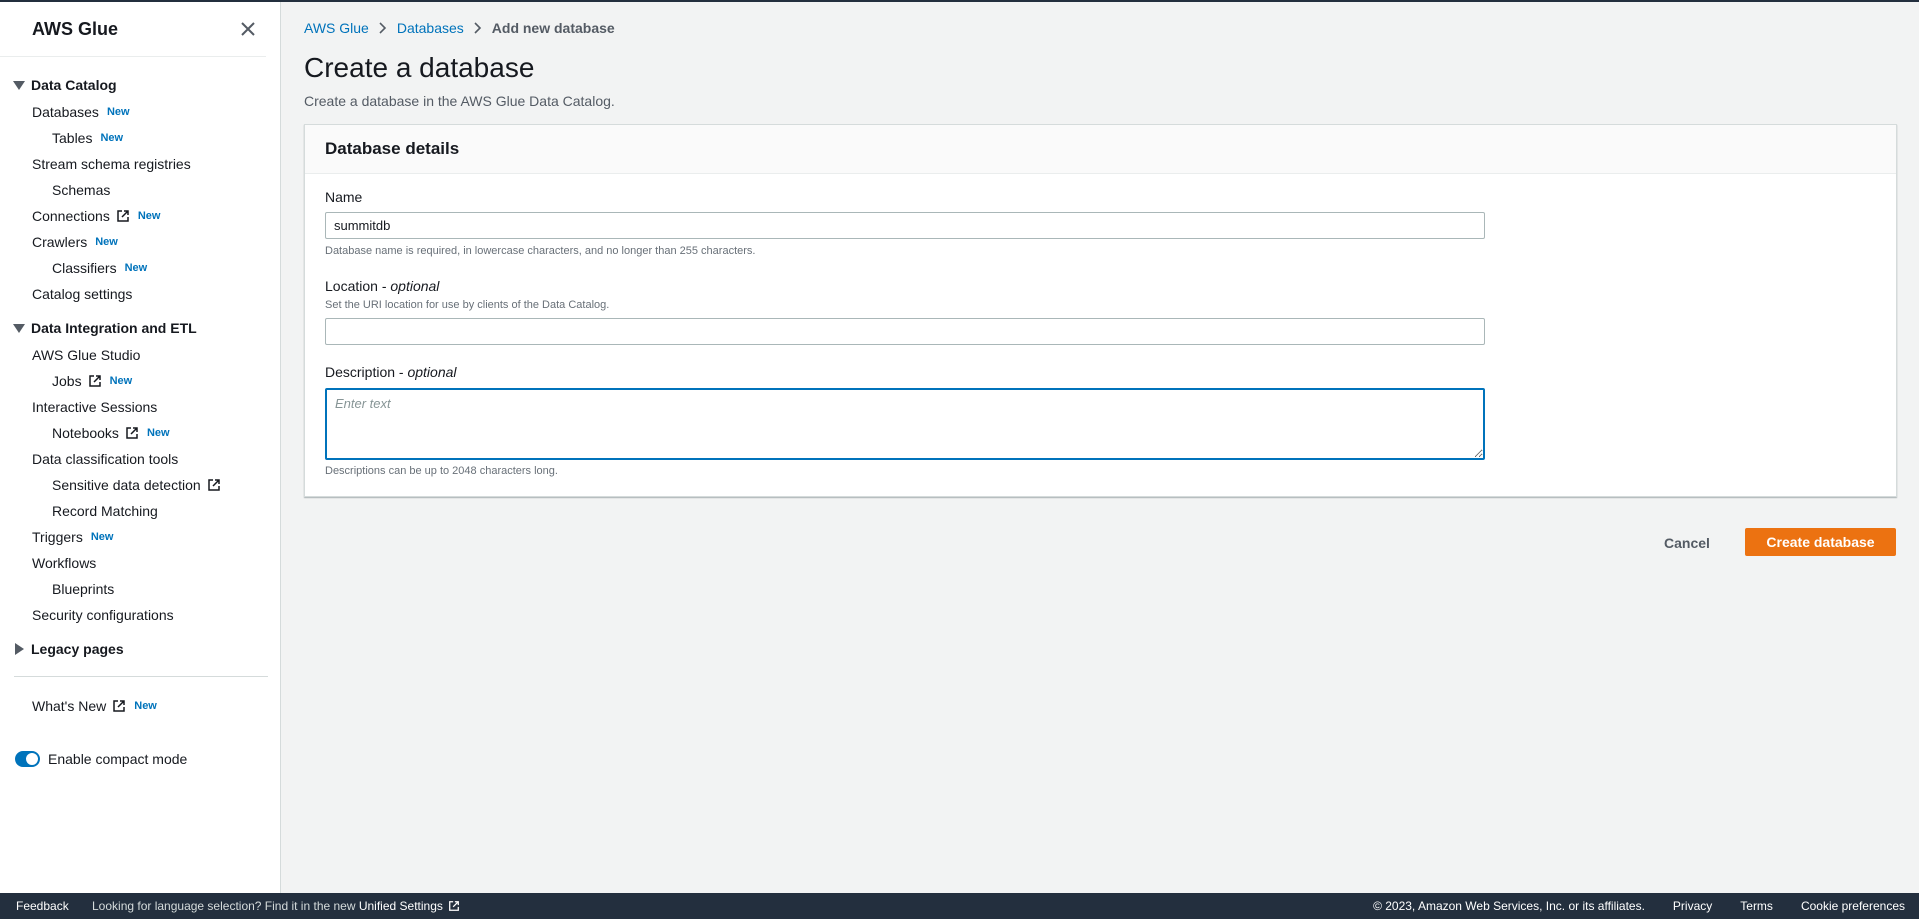 This screenshot has height=919, width=1919. I want to click on sidebar-item-label: Tables, so click(72, 138).